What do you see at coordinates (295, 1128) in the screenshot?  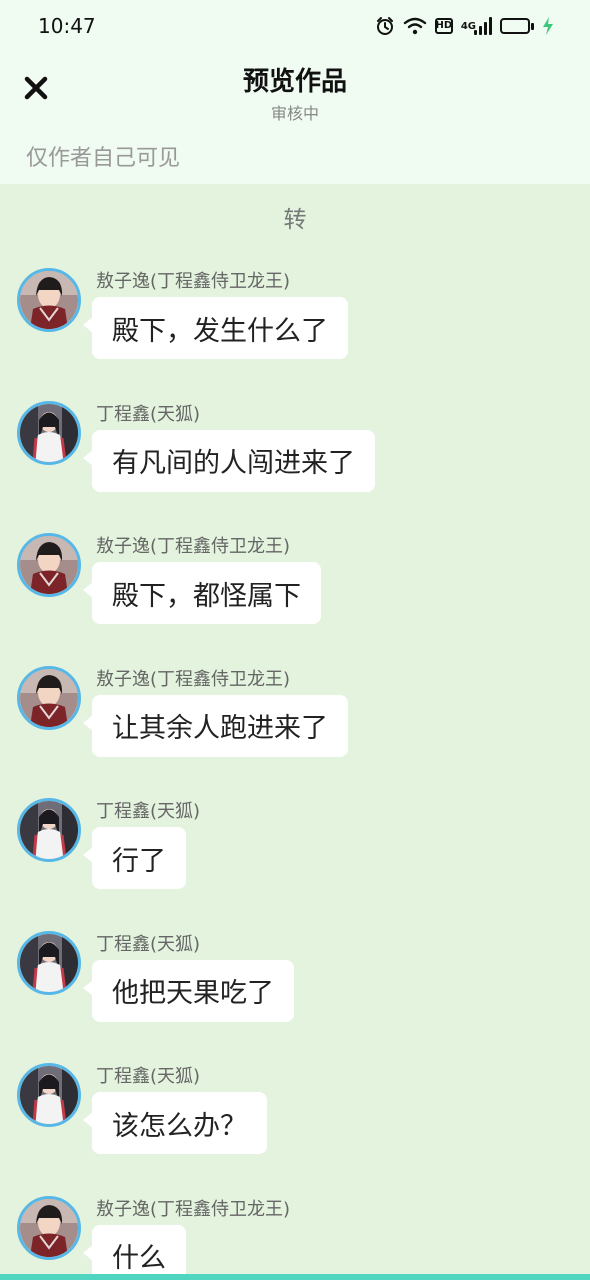 I see `message-item: 丁程鑫(天狐) 该怎么办？` at bounding box center [295, 1128].